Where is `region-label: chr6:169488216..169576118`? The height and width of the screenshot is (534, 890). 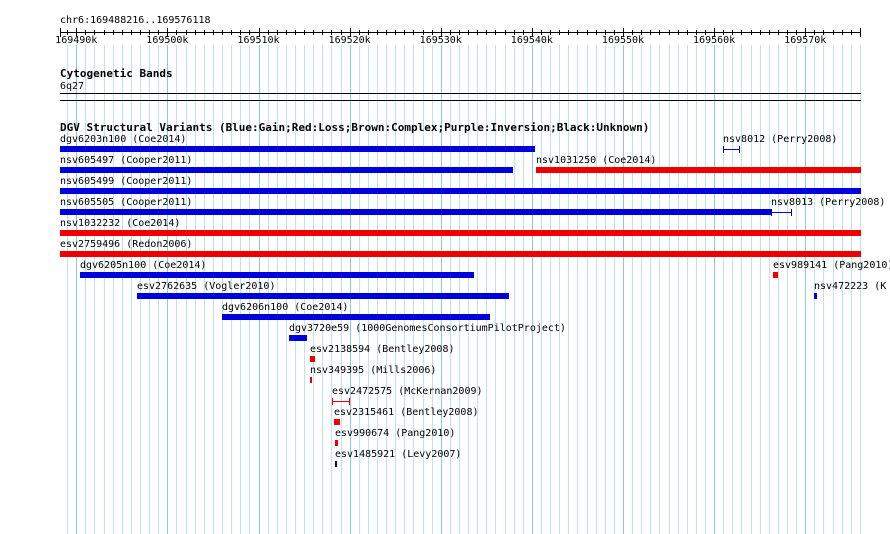 region-label: chr6:169488216..169576118 is located at coordinates (135, 20).